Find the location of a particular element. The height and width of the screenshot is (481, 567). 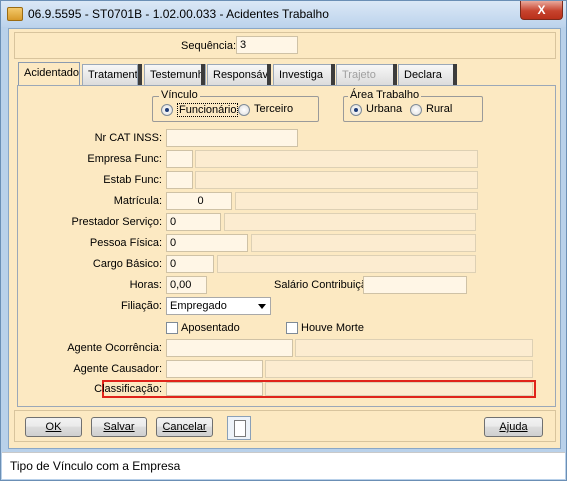

pessoa-code-field: 0 is located at coordinates (207, 243).